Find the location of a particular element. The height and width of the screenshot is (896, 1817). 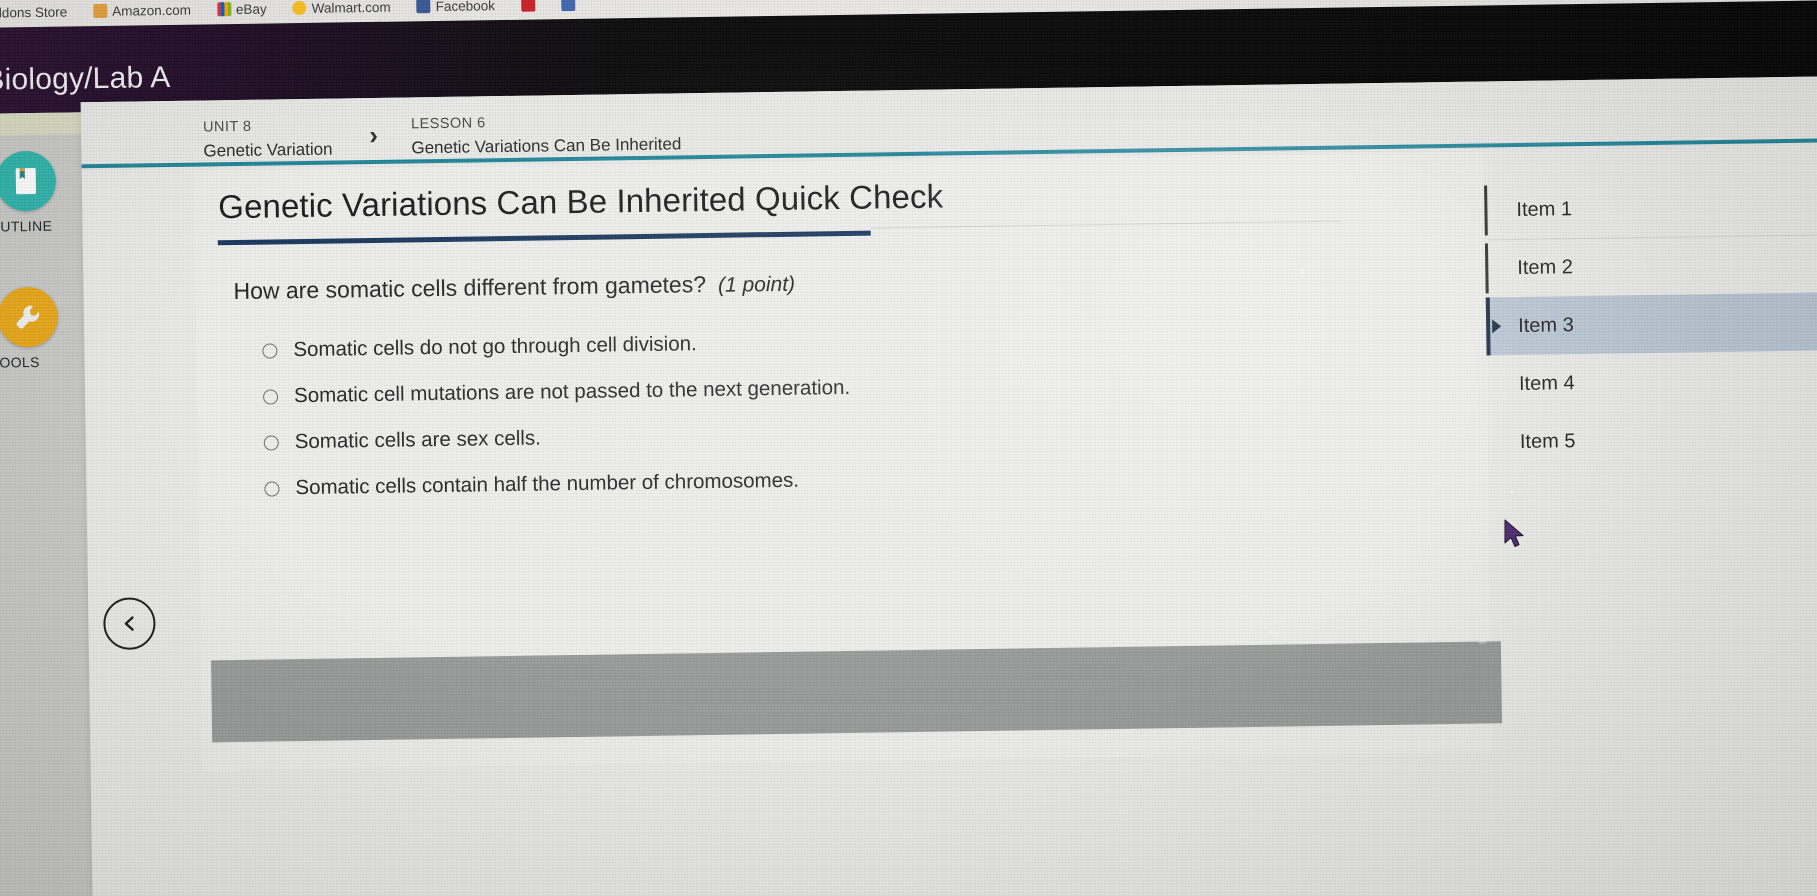

answer-option-label: Somatic cells are sex cells. is located at coordinates (417, 440).